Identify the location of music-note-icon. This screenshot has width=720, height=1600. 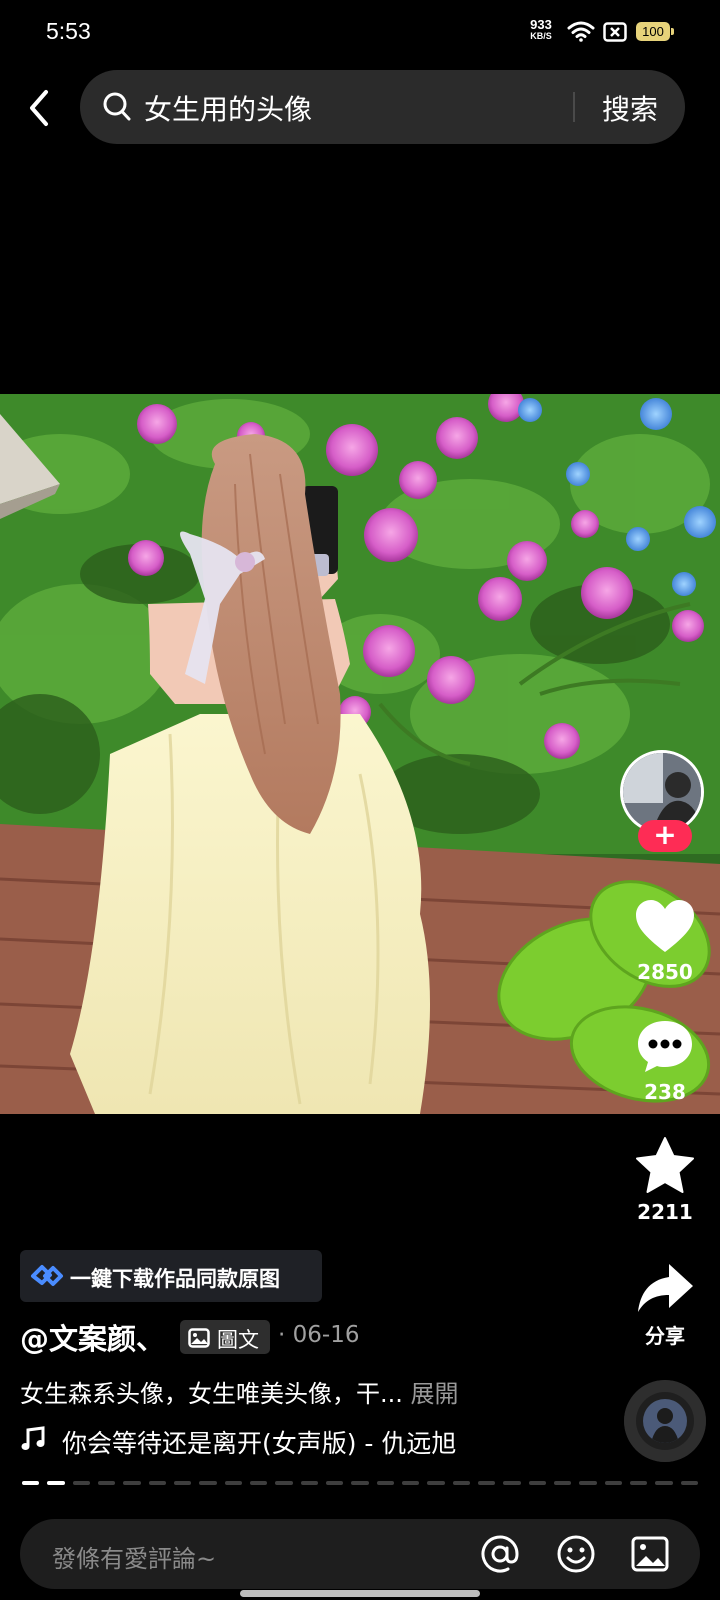
(37, 1442).